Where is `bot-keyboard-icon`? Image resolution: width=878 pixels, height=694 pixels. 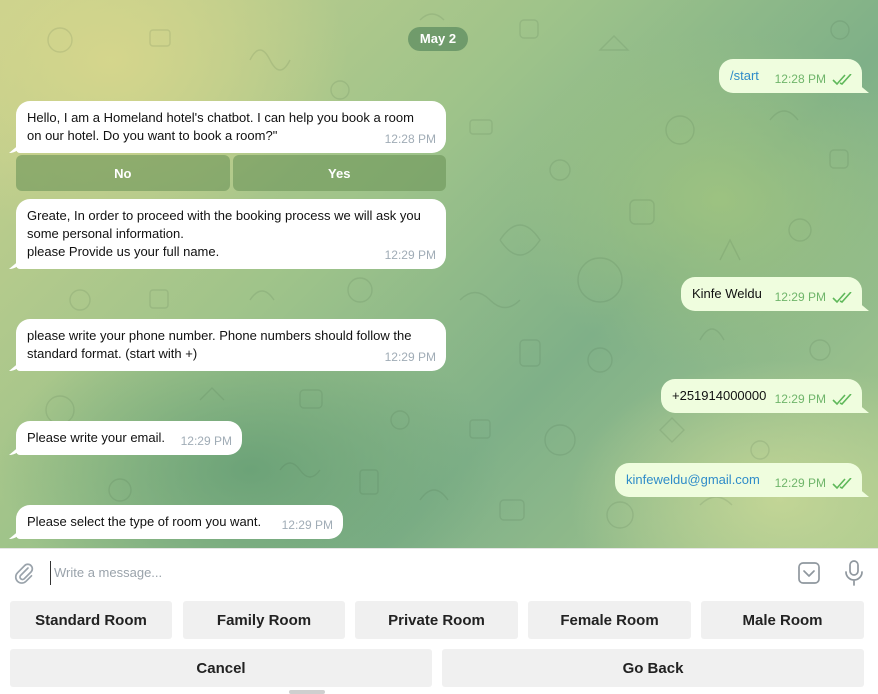
bot-keyboard-icon is located at coordinates (809, 573).